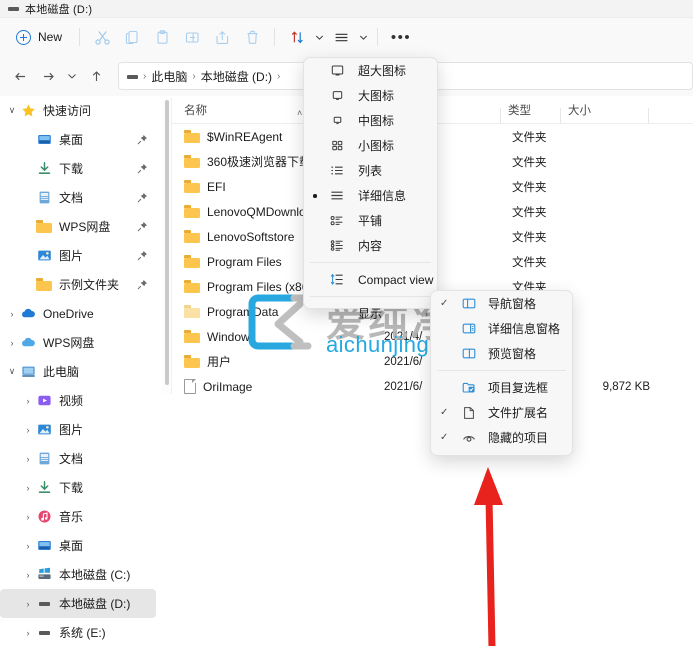 Image resolution: width=693 pixels, height=646 pixels. Describe the element at coordinates (370, 195) in the screenshot. I see `view-menu-item-5: 详细信息` at that location.